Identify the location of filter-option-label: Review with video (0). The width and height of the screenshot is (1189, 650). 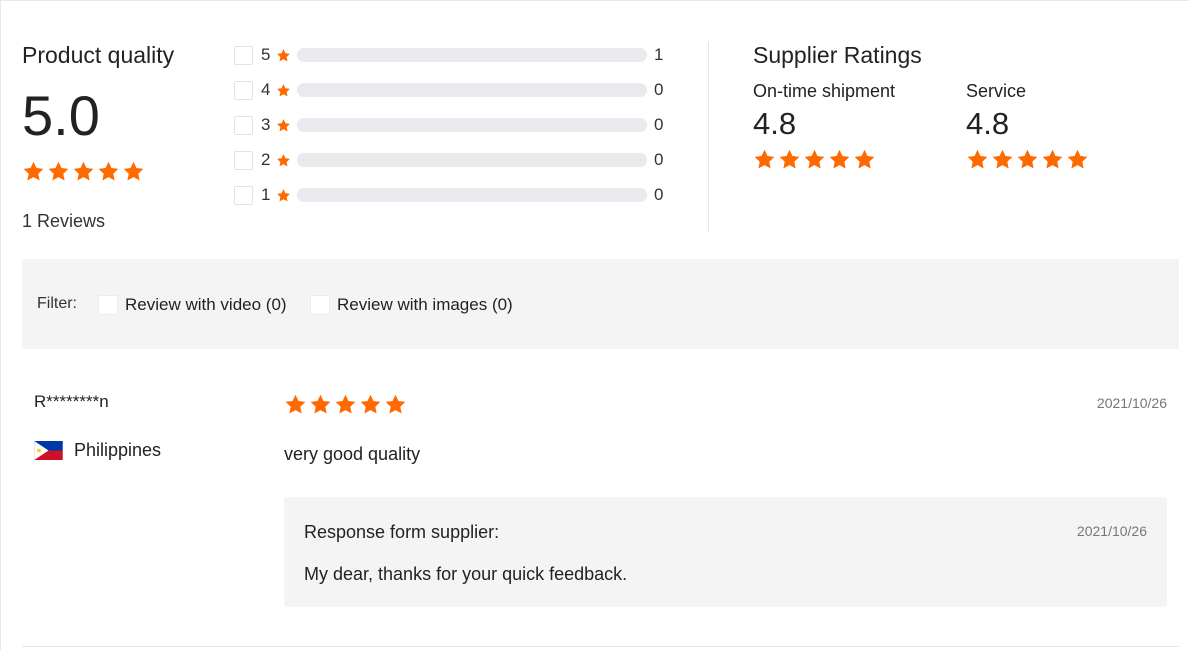
(206, 304).